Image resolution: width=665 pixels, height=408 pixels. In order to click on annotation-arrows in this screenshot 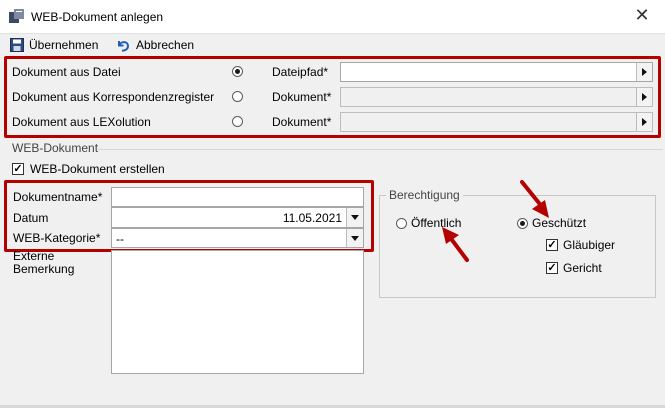, I will do `click(495, 221)`.